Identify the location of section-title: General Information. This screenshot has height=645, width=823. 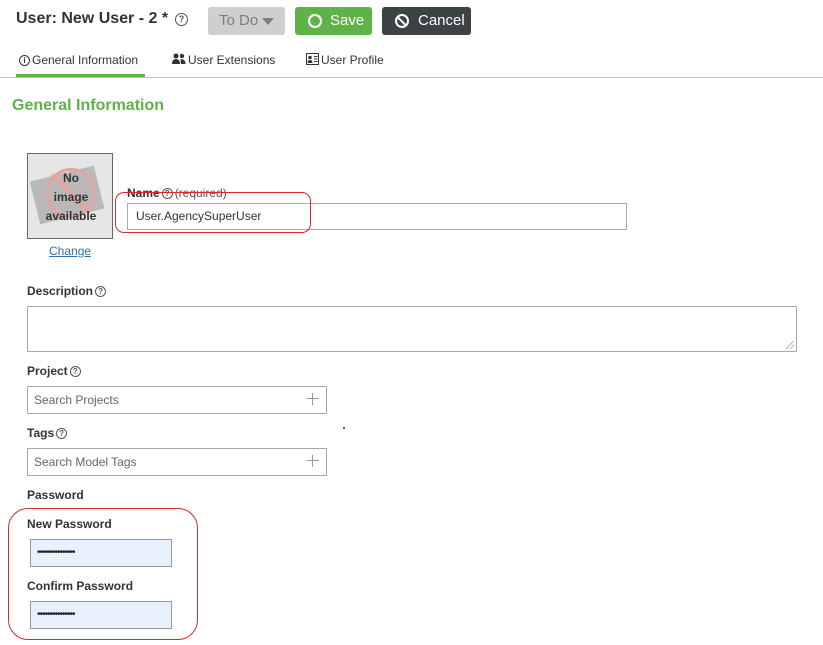
(88, 105).